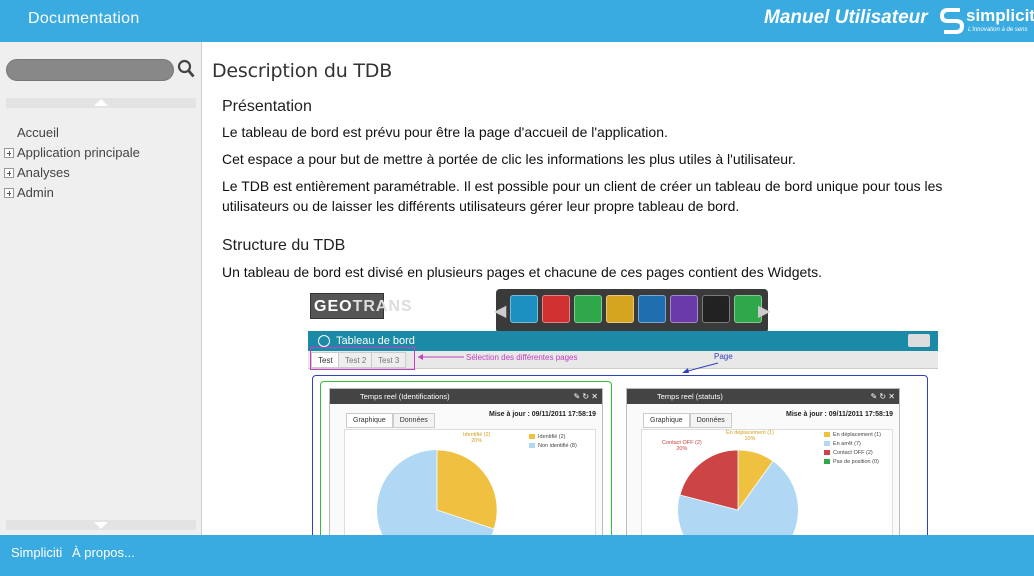 This screenshot has height=576, width=1034. Describe the element at coordinates (763, 396) in the screenshot. I see `widget-header: Temps reel (statuts) ✎ ↻ ✕` at that location.